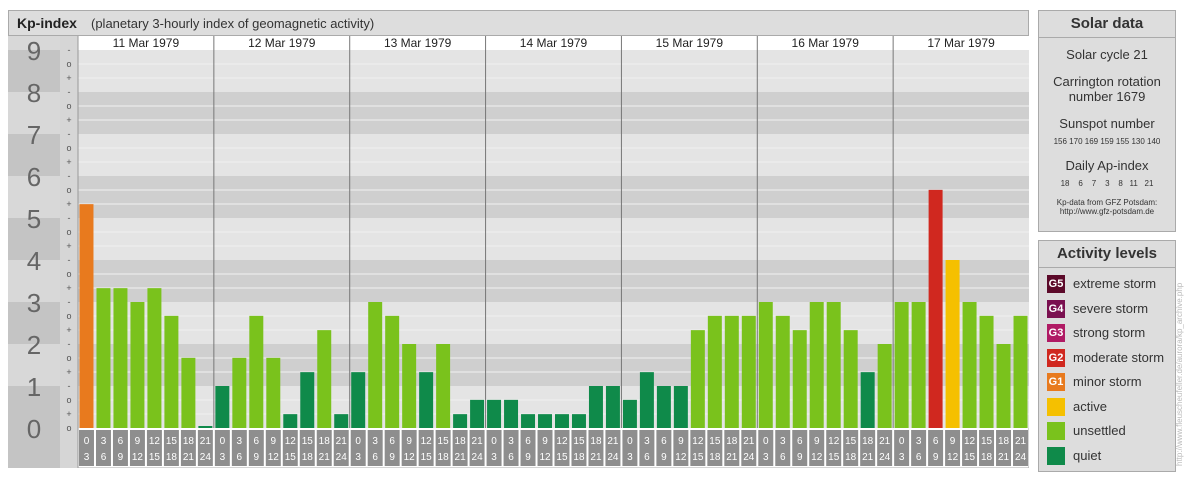  Describe the element at coordinates (1119, 357) in the screenshot. I see `legend-label: moderate storm` at that location.